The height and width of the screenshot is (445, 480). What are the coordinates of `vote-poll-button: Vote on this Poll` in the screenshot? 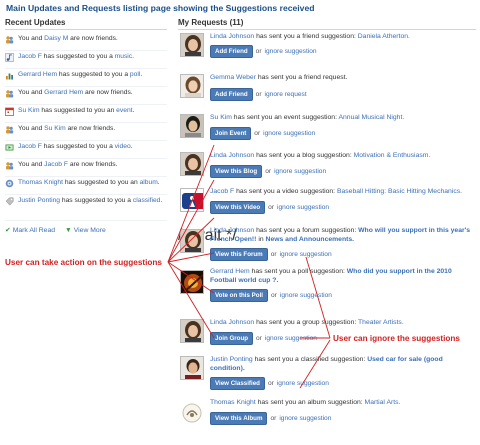 It's located at (239, 295).